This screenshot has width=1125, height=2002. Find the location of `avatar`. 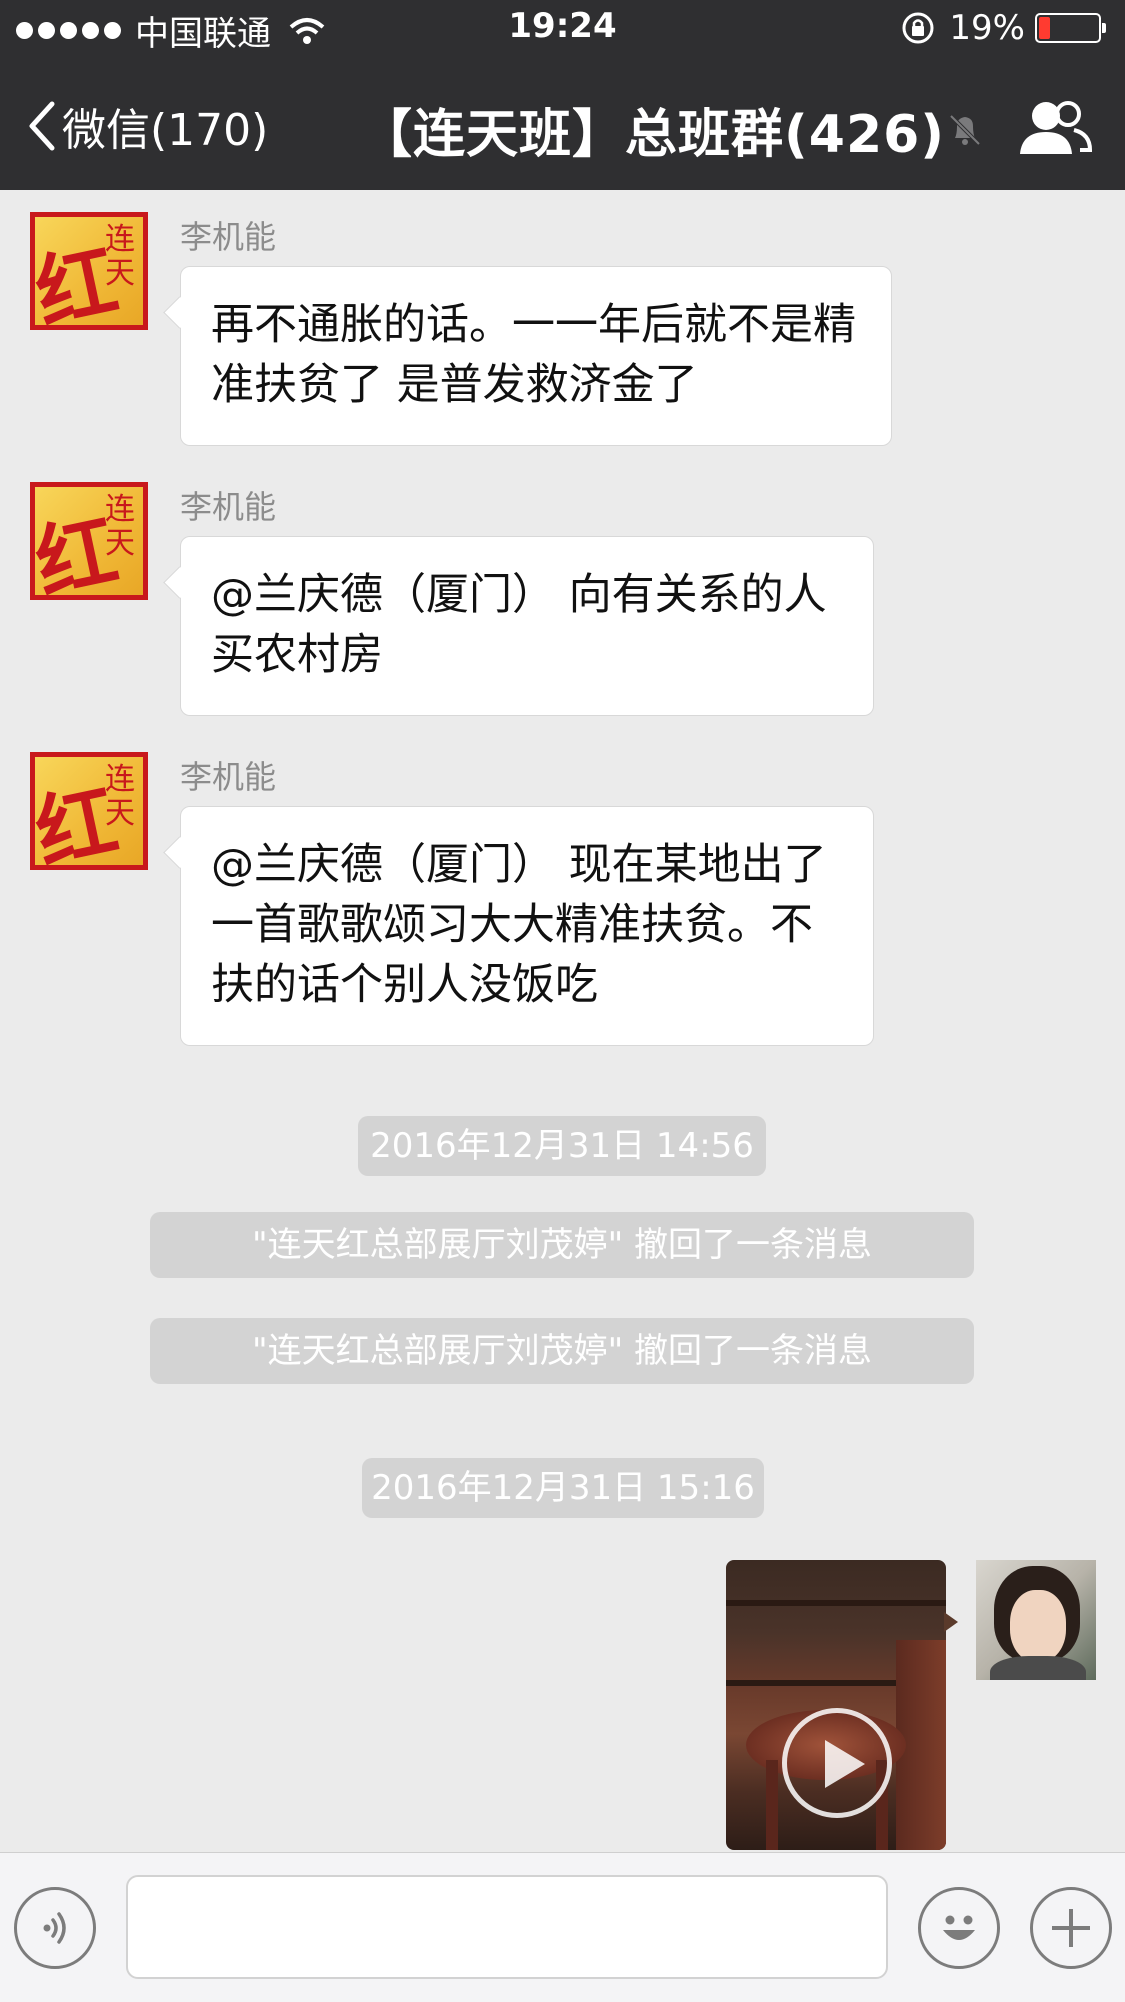

avatar is located at coordinates (1036, 1620).